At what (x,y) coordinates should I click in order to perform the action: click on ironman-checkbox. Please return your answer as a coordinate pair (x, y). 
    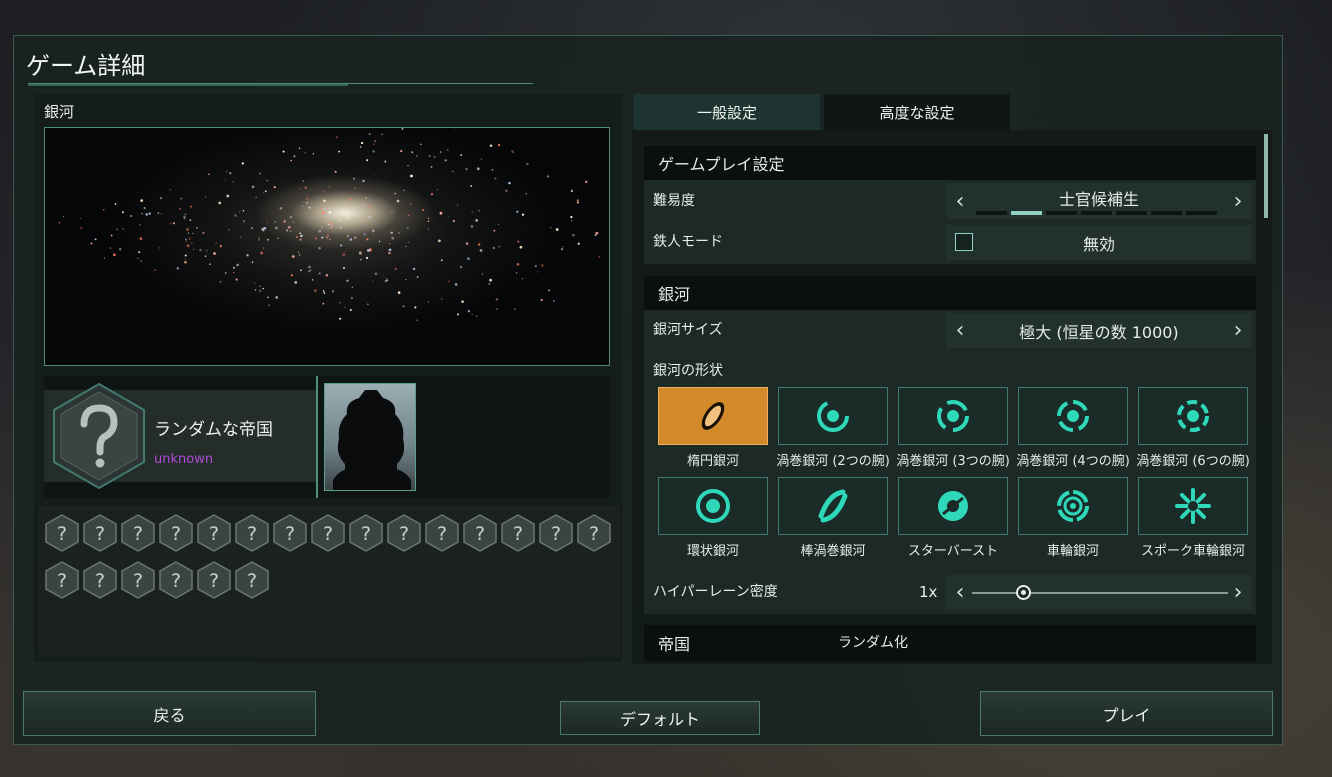
    Looking at the image, I should click on (964, 242).